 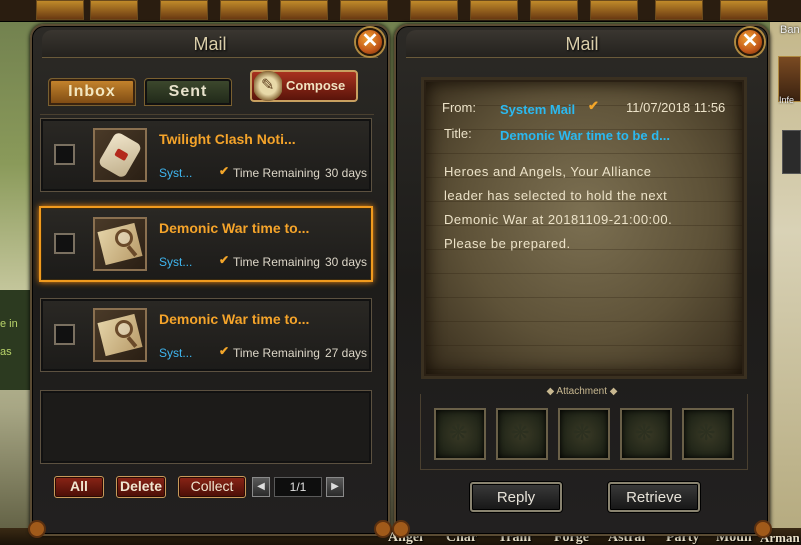 What do you see at coordinates (268, 86) in the screenshot?
I see `quill-letter-icon` at bounding box center [268, 86].